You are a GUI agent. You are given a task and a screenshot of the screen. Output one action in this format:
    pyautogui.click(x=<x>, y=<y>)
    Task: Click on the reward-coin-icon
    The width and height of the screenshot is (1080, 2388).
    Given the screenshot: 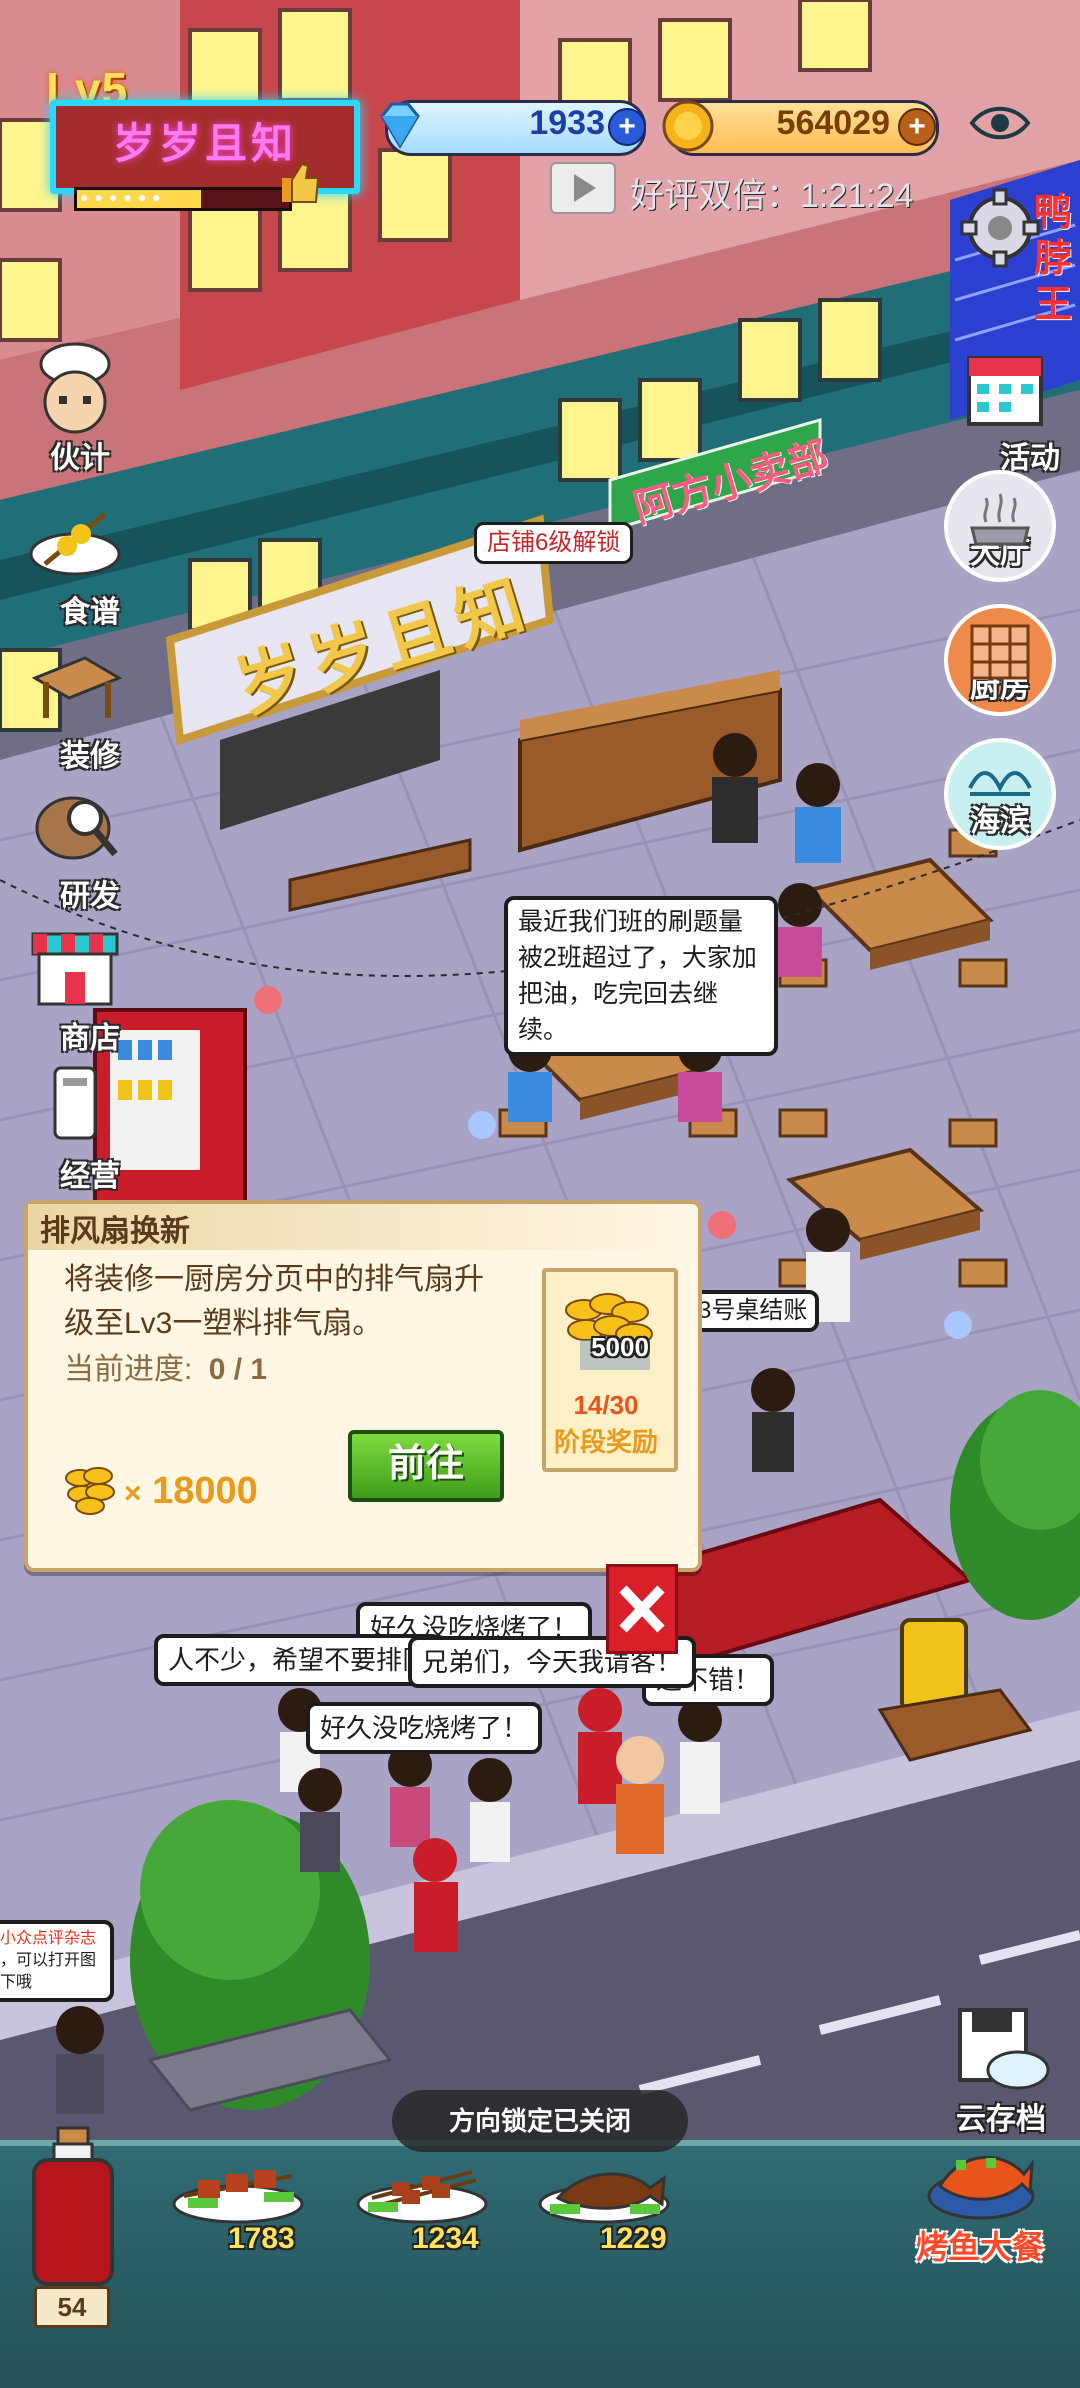 What is the action you would take?
    pyautogui.click(x=90, y=1491)
    